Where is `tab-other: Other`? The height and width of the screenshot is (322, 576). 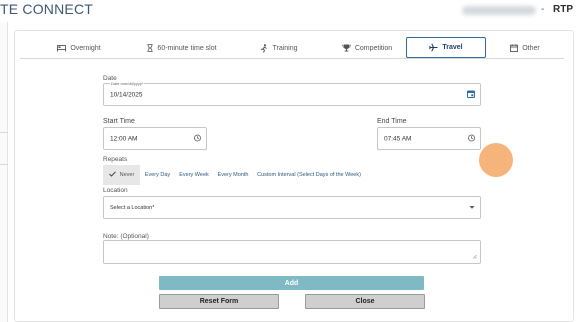 tab-other: Other is located at coordinates (525, 48).